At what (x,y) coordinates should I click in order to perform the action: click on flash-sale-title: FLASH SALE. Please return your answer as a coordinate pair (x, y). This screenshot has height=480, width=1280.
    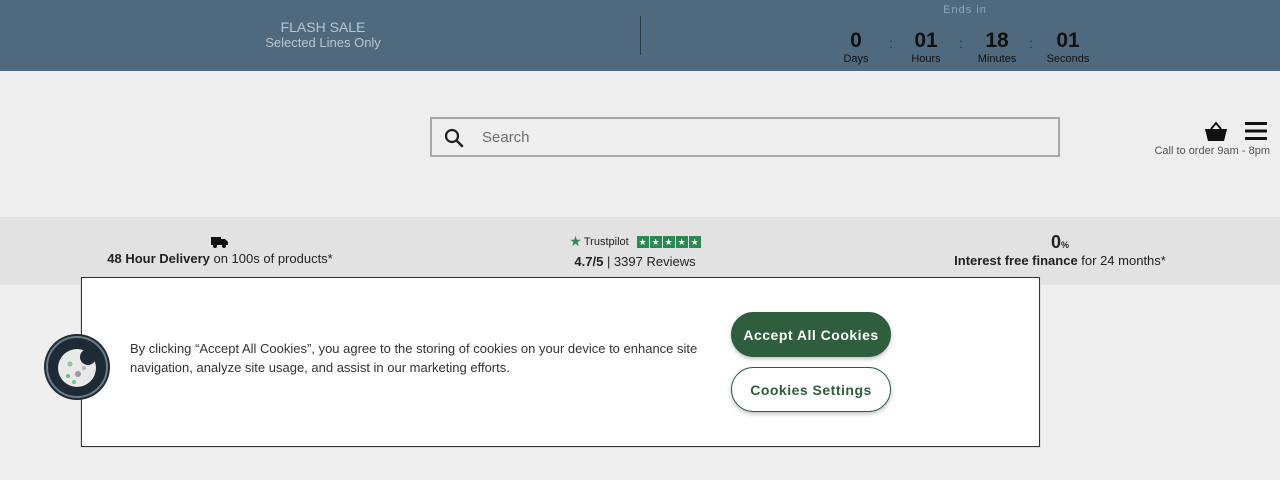
    Looking at the image, I should click on (323, 27).